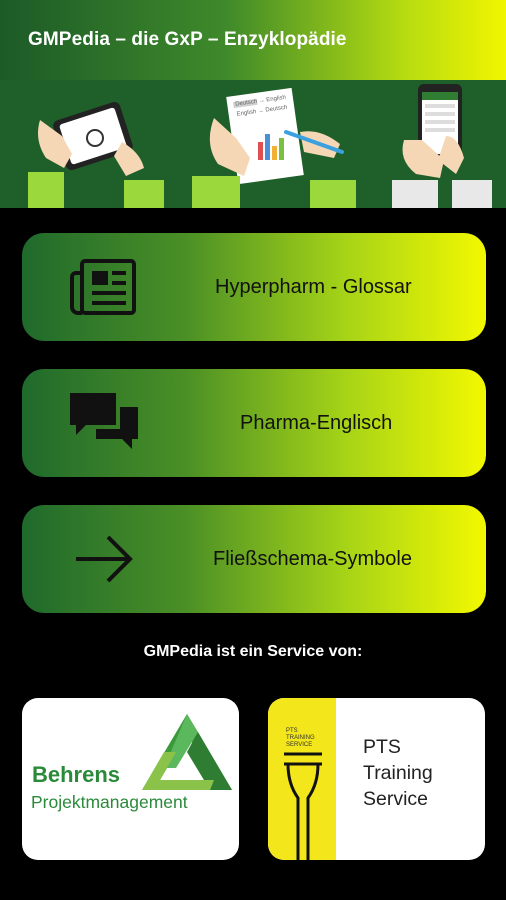  I want to click on document-illustration: Deutsch → English English → Deutsch, so click(274, 147).